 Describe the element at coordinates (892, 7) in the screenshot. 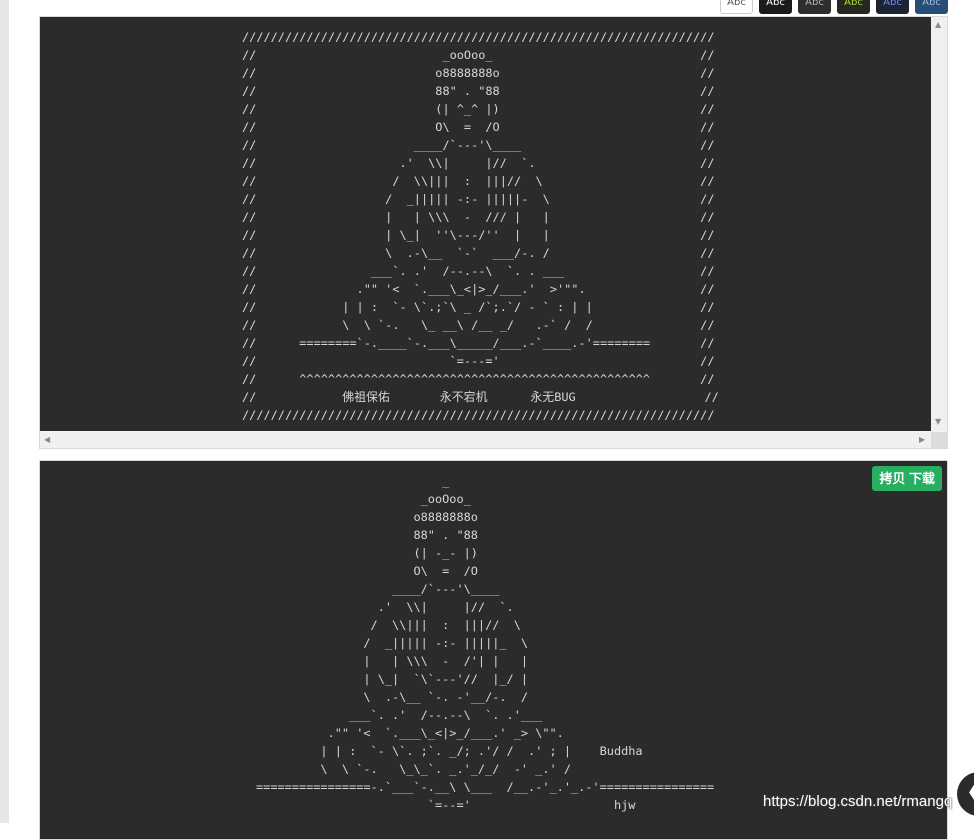

I see `theme-button-night: Abc` at that location.